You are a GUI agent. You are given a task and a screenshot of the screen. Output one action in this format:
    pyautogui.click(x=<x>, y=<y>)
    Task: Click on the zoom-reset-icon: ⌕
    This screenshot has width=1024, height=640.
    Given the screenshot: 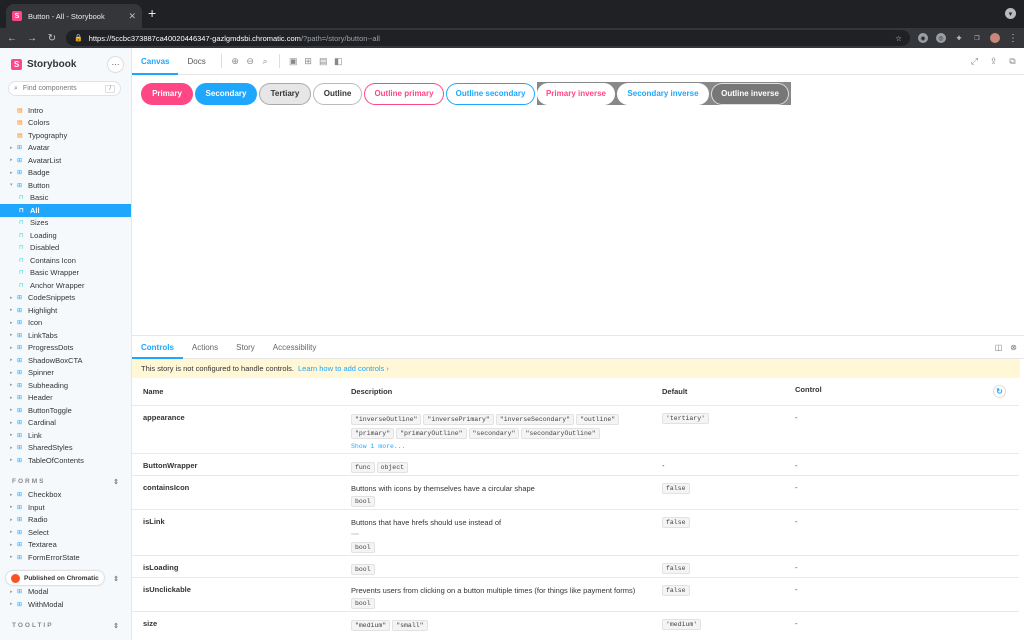 What is the action you would take?
    pyautogui.click(x=265, y=61)
    